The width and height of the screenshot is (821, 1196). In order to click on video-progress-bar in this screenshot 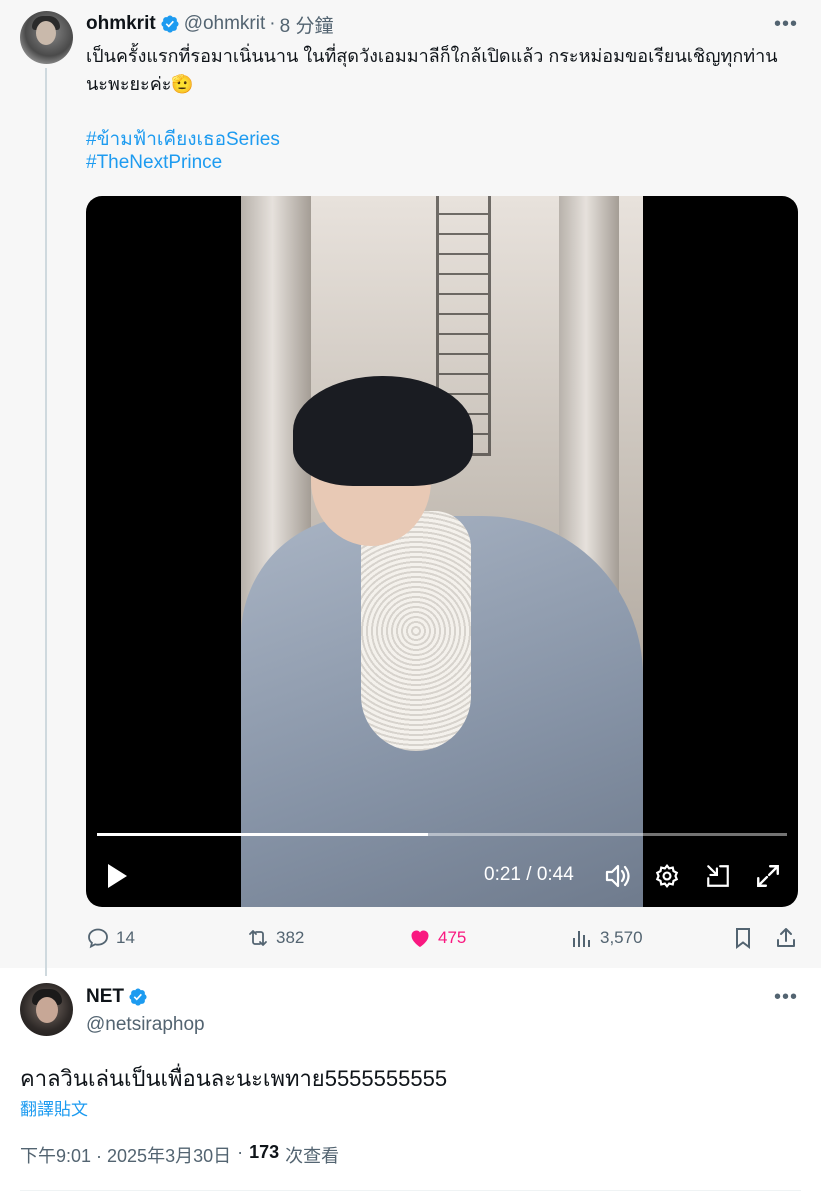, I will do `click(442, 834)`.